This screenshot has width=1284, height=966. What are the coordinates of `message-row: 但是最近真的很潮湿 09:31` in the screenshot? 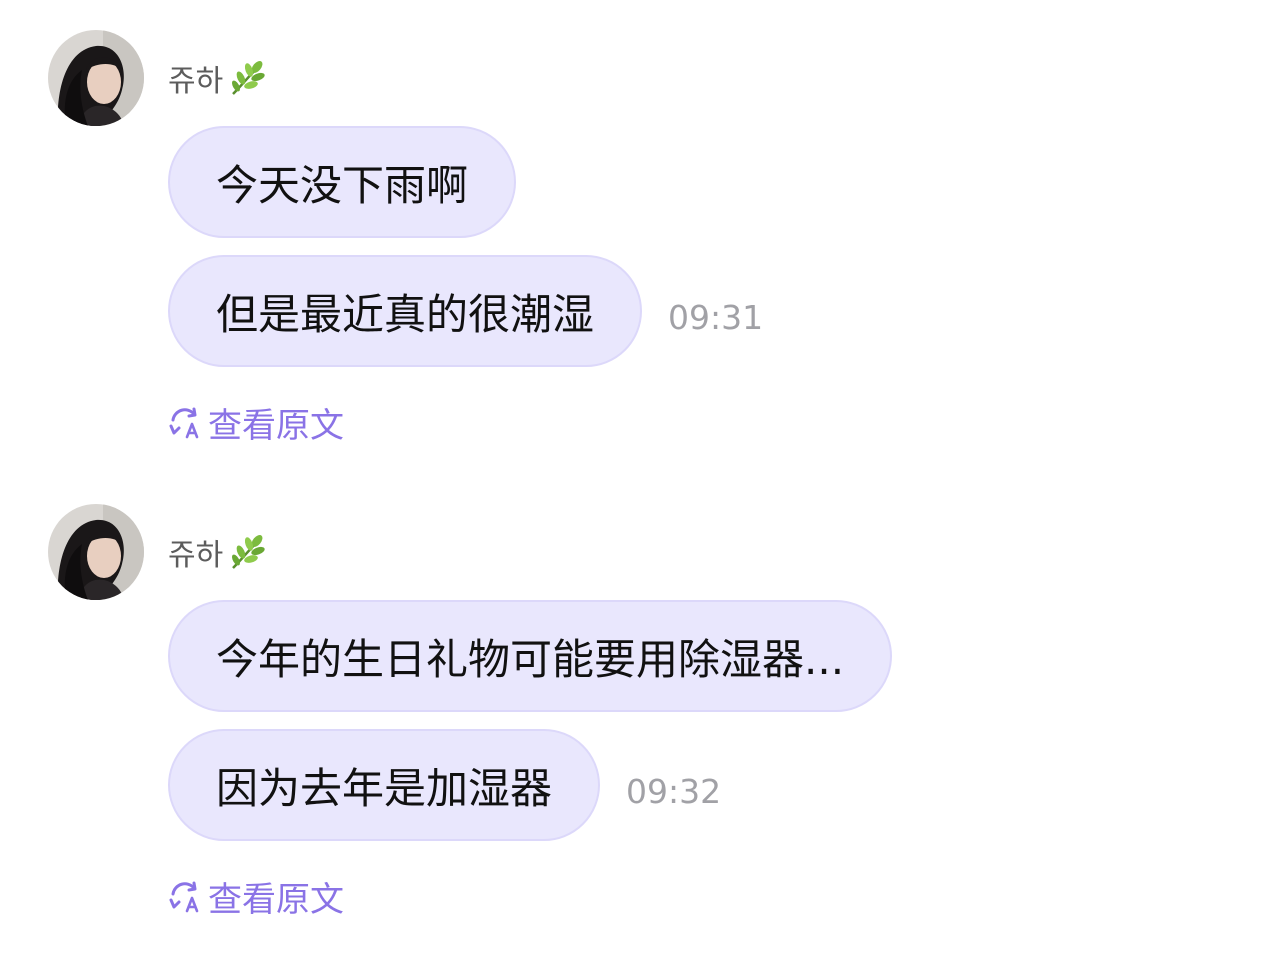 It's located at (465, 311).